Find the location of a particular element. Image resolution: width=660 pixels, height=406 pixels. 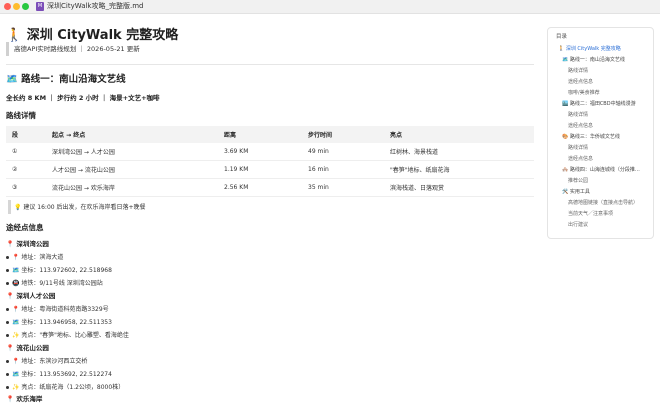

table-cell: ① is located at coordinates (26, 152).